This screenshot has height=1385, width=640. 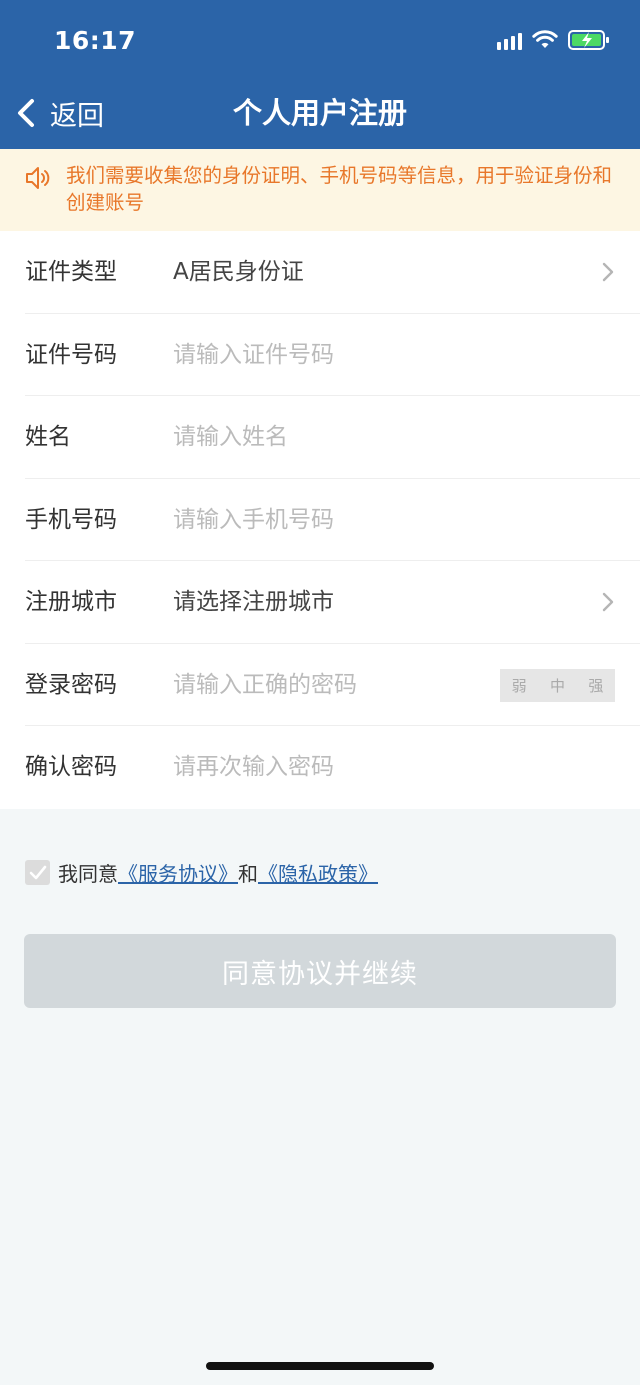 I want to click on home-indicator, so click(x=320, y=1366).